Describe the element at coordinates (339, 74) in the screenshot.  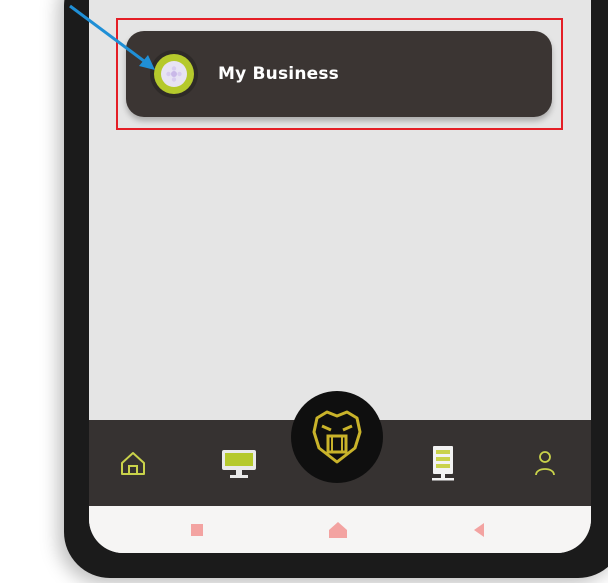
I see `annotation-highlight-box` at that location.